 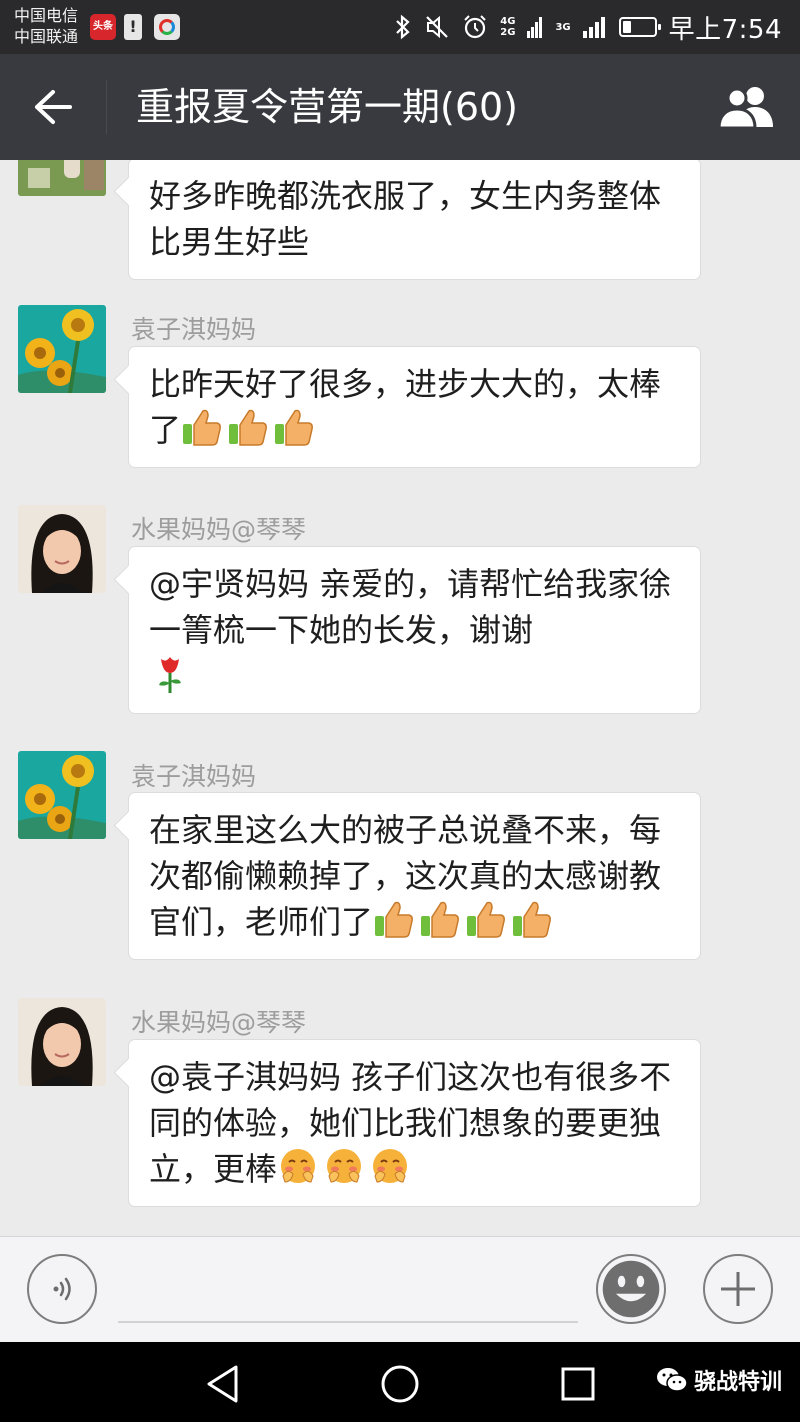 What do you see at coordinates (508, 32) in the screenshot?
I see `net-2g-label: 2G` at bounding box center [508, 32].